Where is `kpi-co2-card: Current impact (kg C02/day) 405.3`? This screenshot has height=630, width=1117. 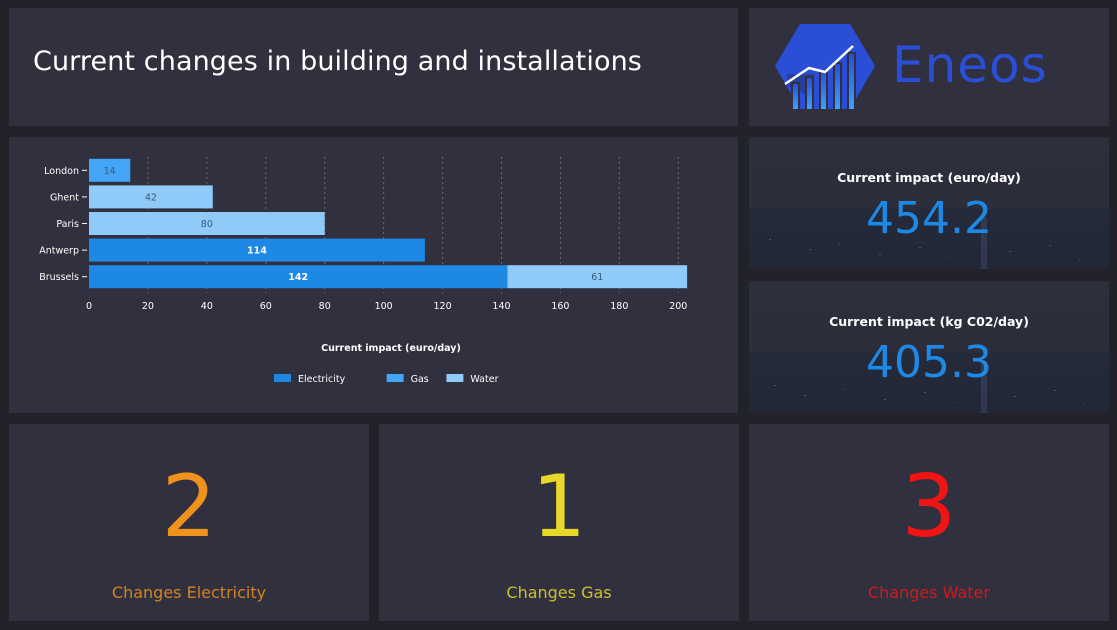
kpi-co2-card: Current impact (kg C02/day) 405.3 is located at coordinates (929, 347).